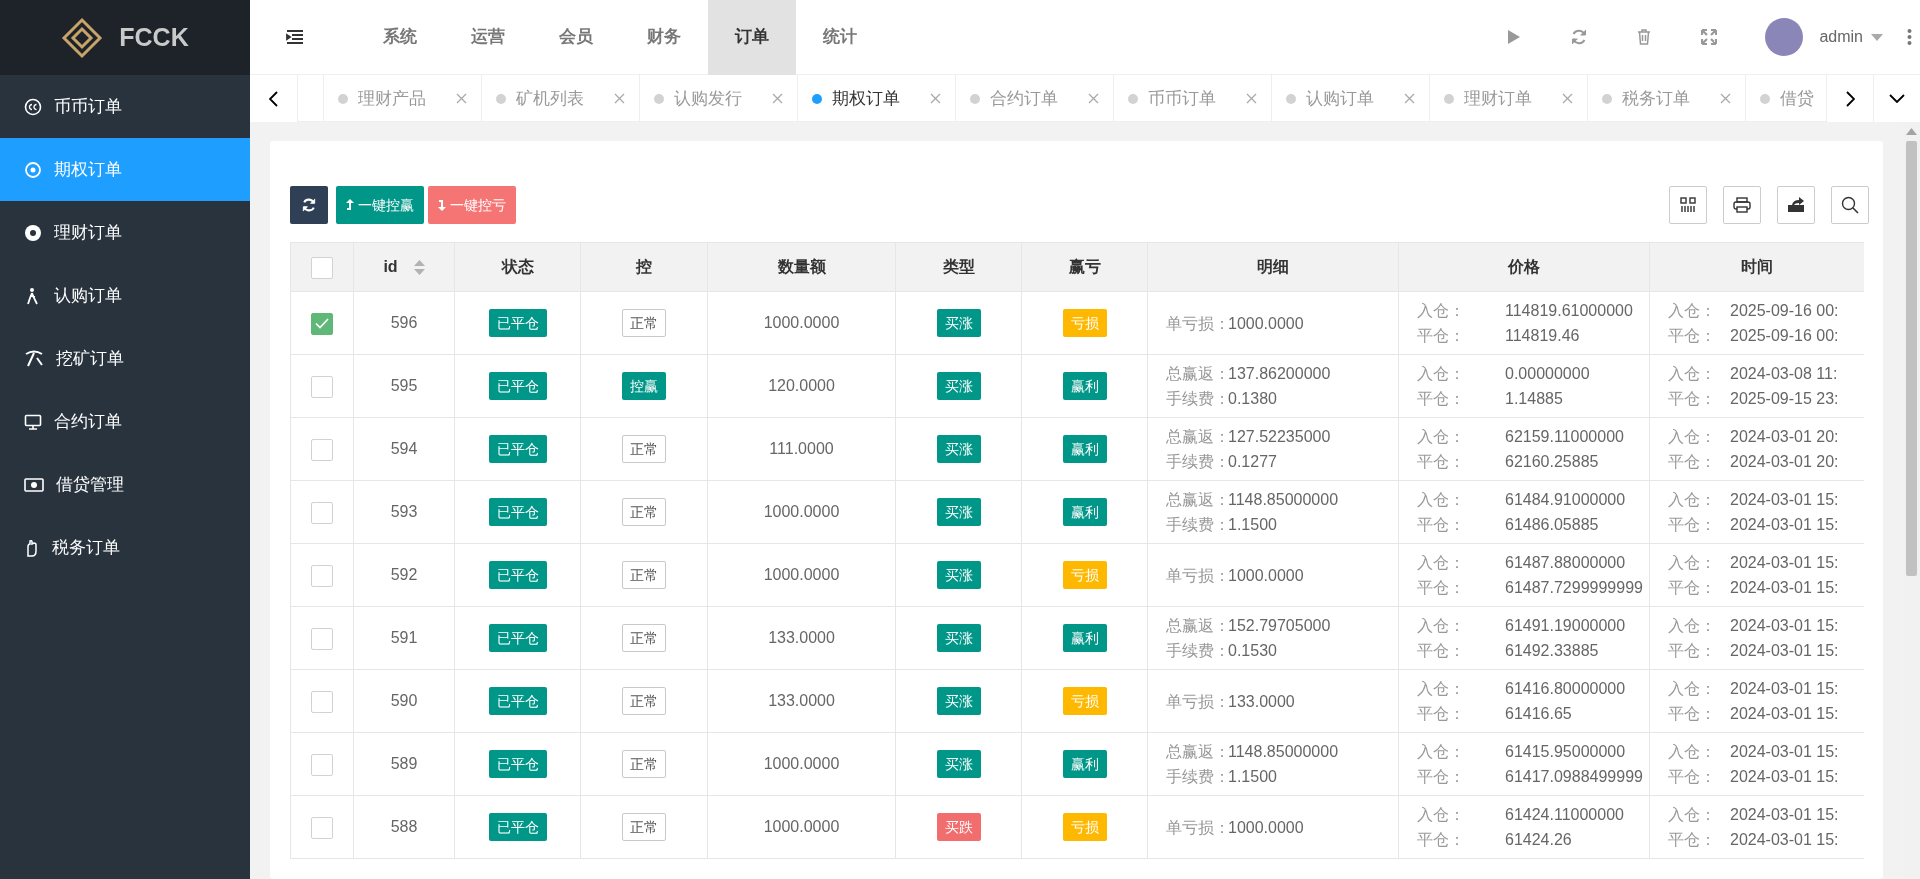  I want to click on target-icon, so click(33, 169).